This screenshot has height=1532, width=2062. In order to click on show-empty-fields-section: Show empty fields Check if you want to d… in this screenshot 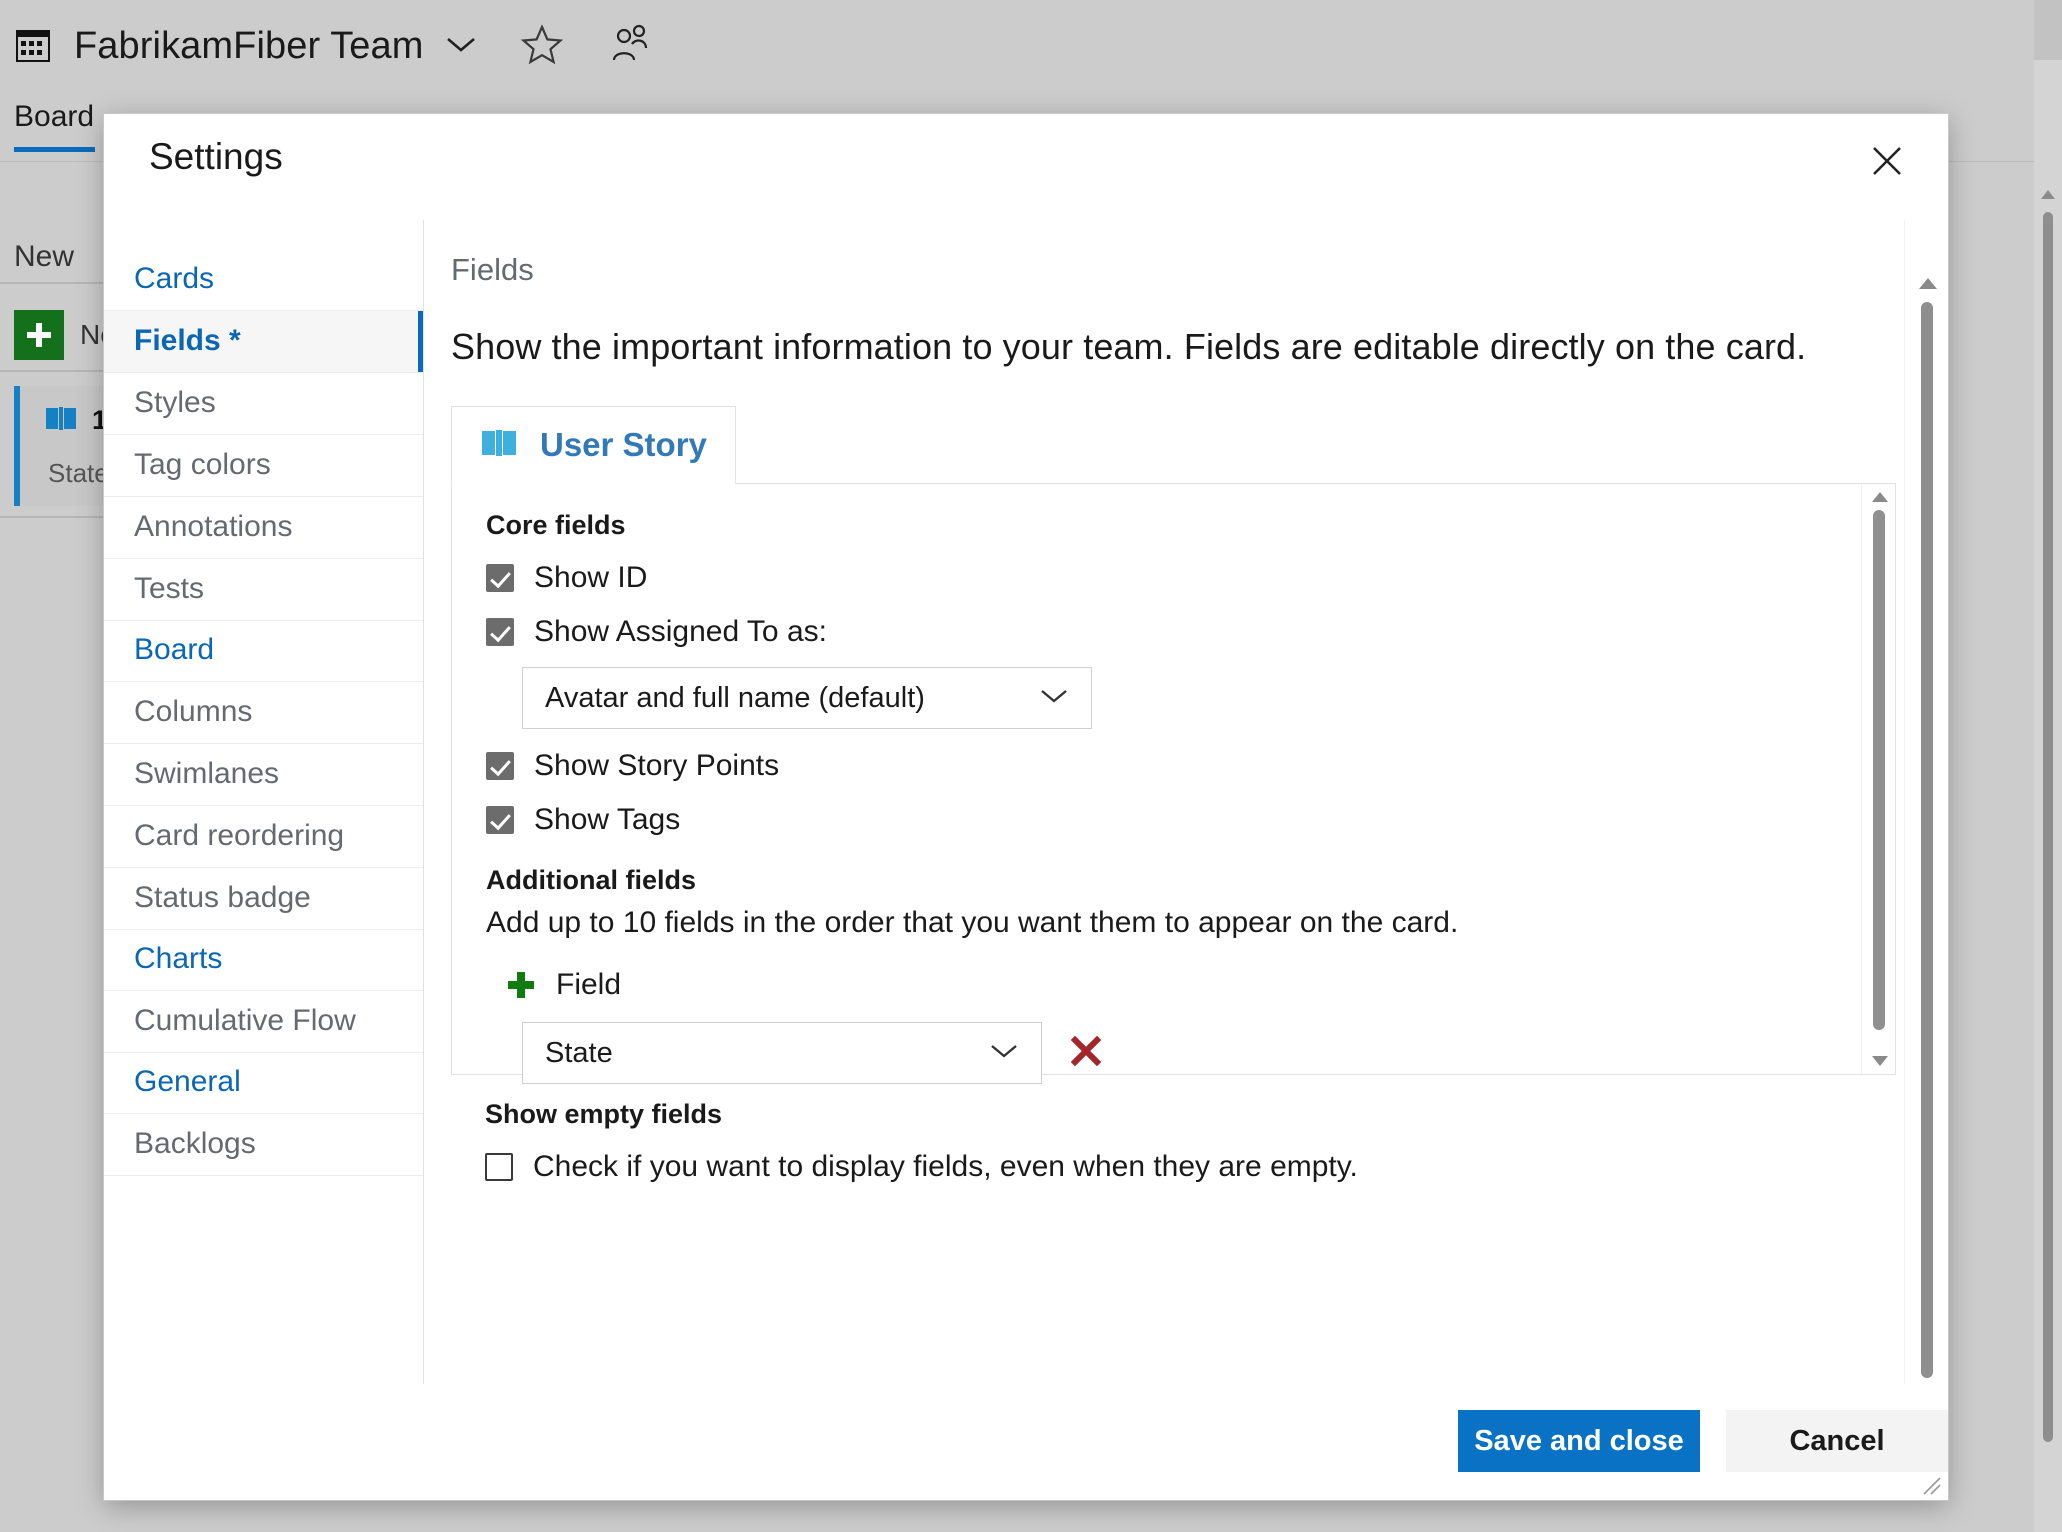, I will do `click(1194, 1141)`.